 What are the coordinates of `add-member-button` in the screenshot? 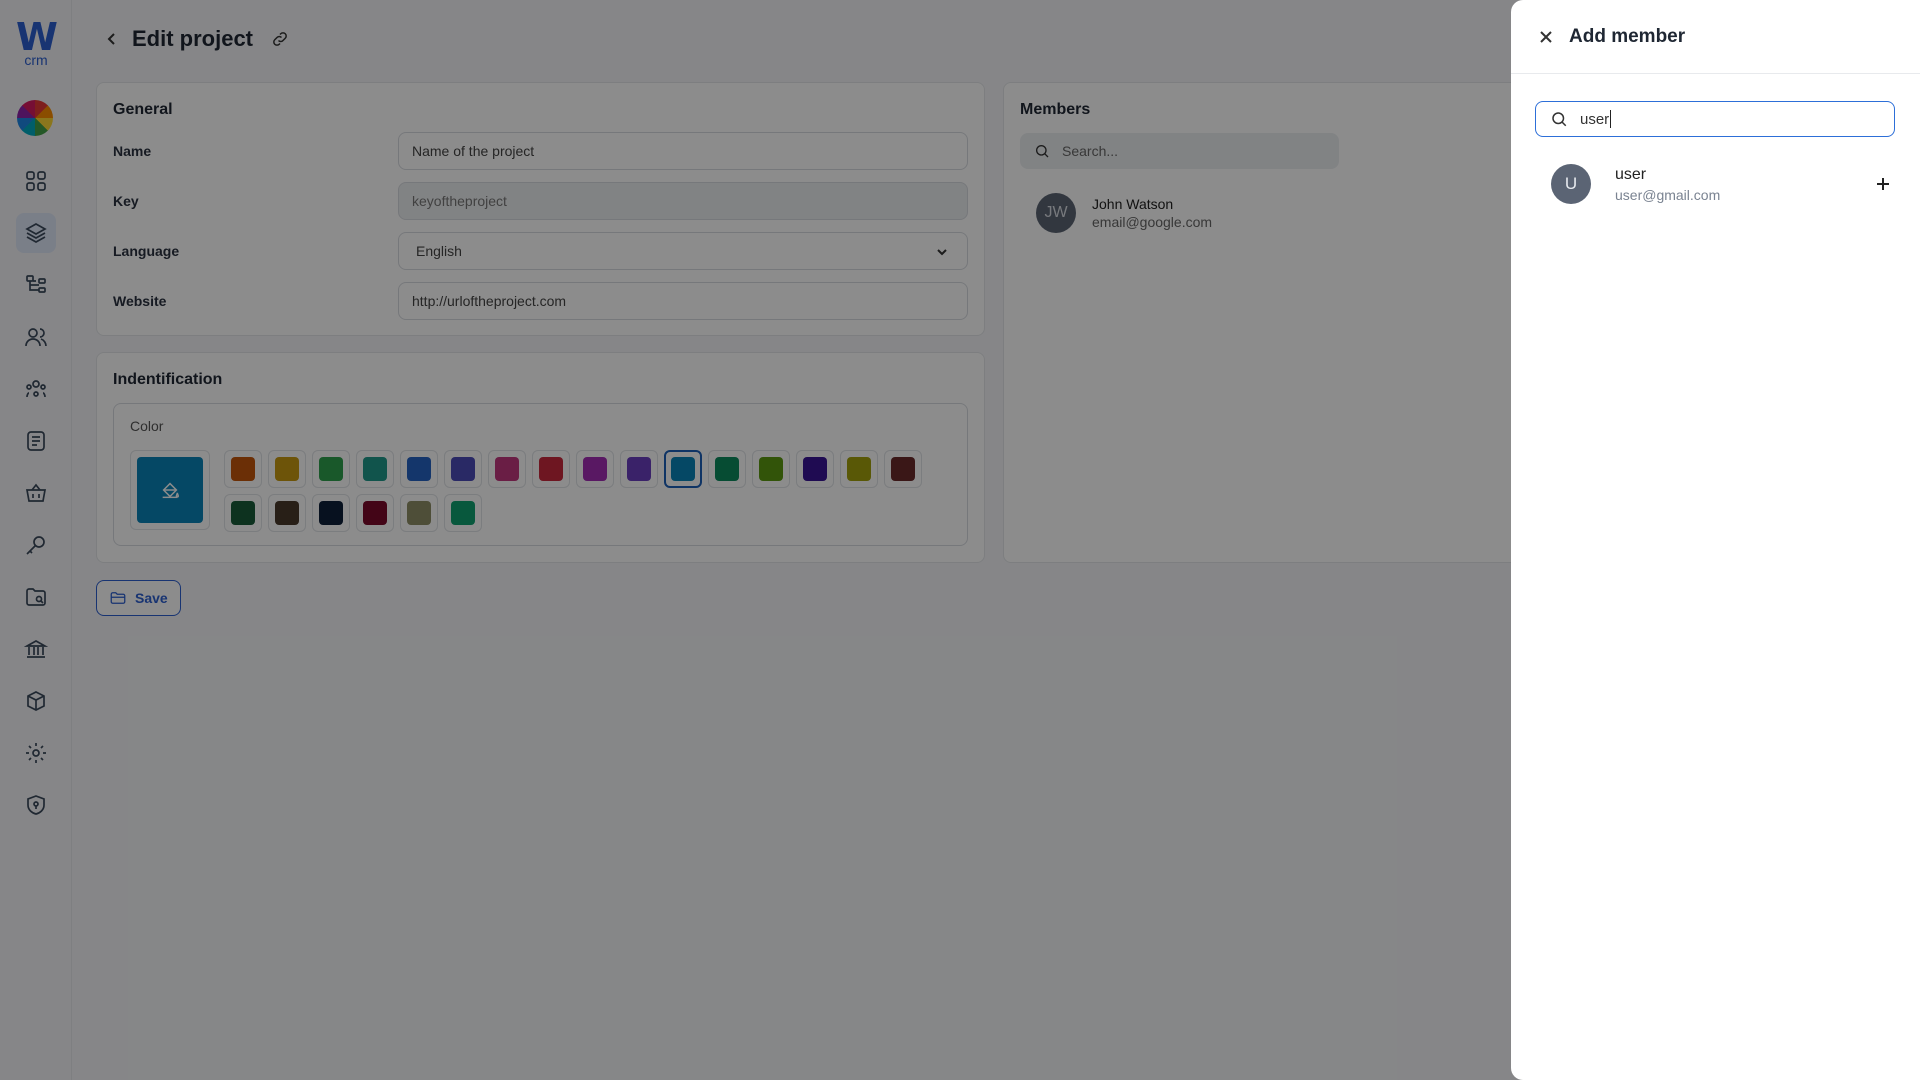 It's located at (1883, 184).